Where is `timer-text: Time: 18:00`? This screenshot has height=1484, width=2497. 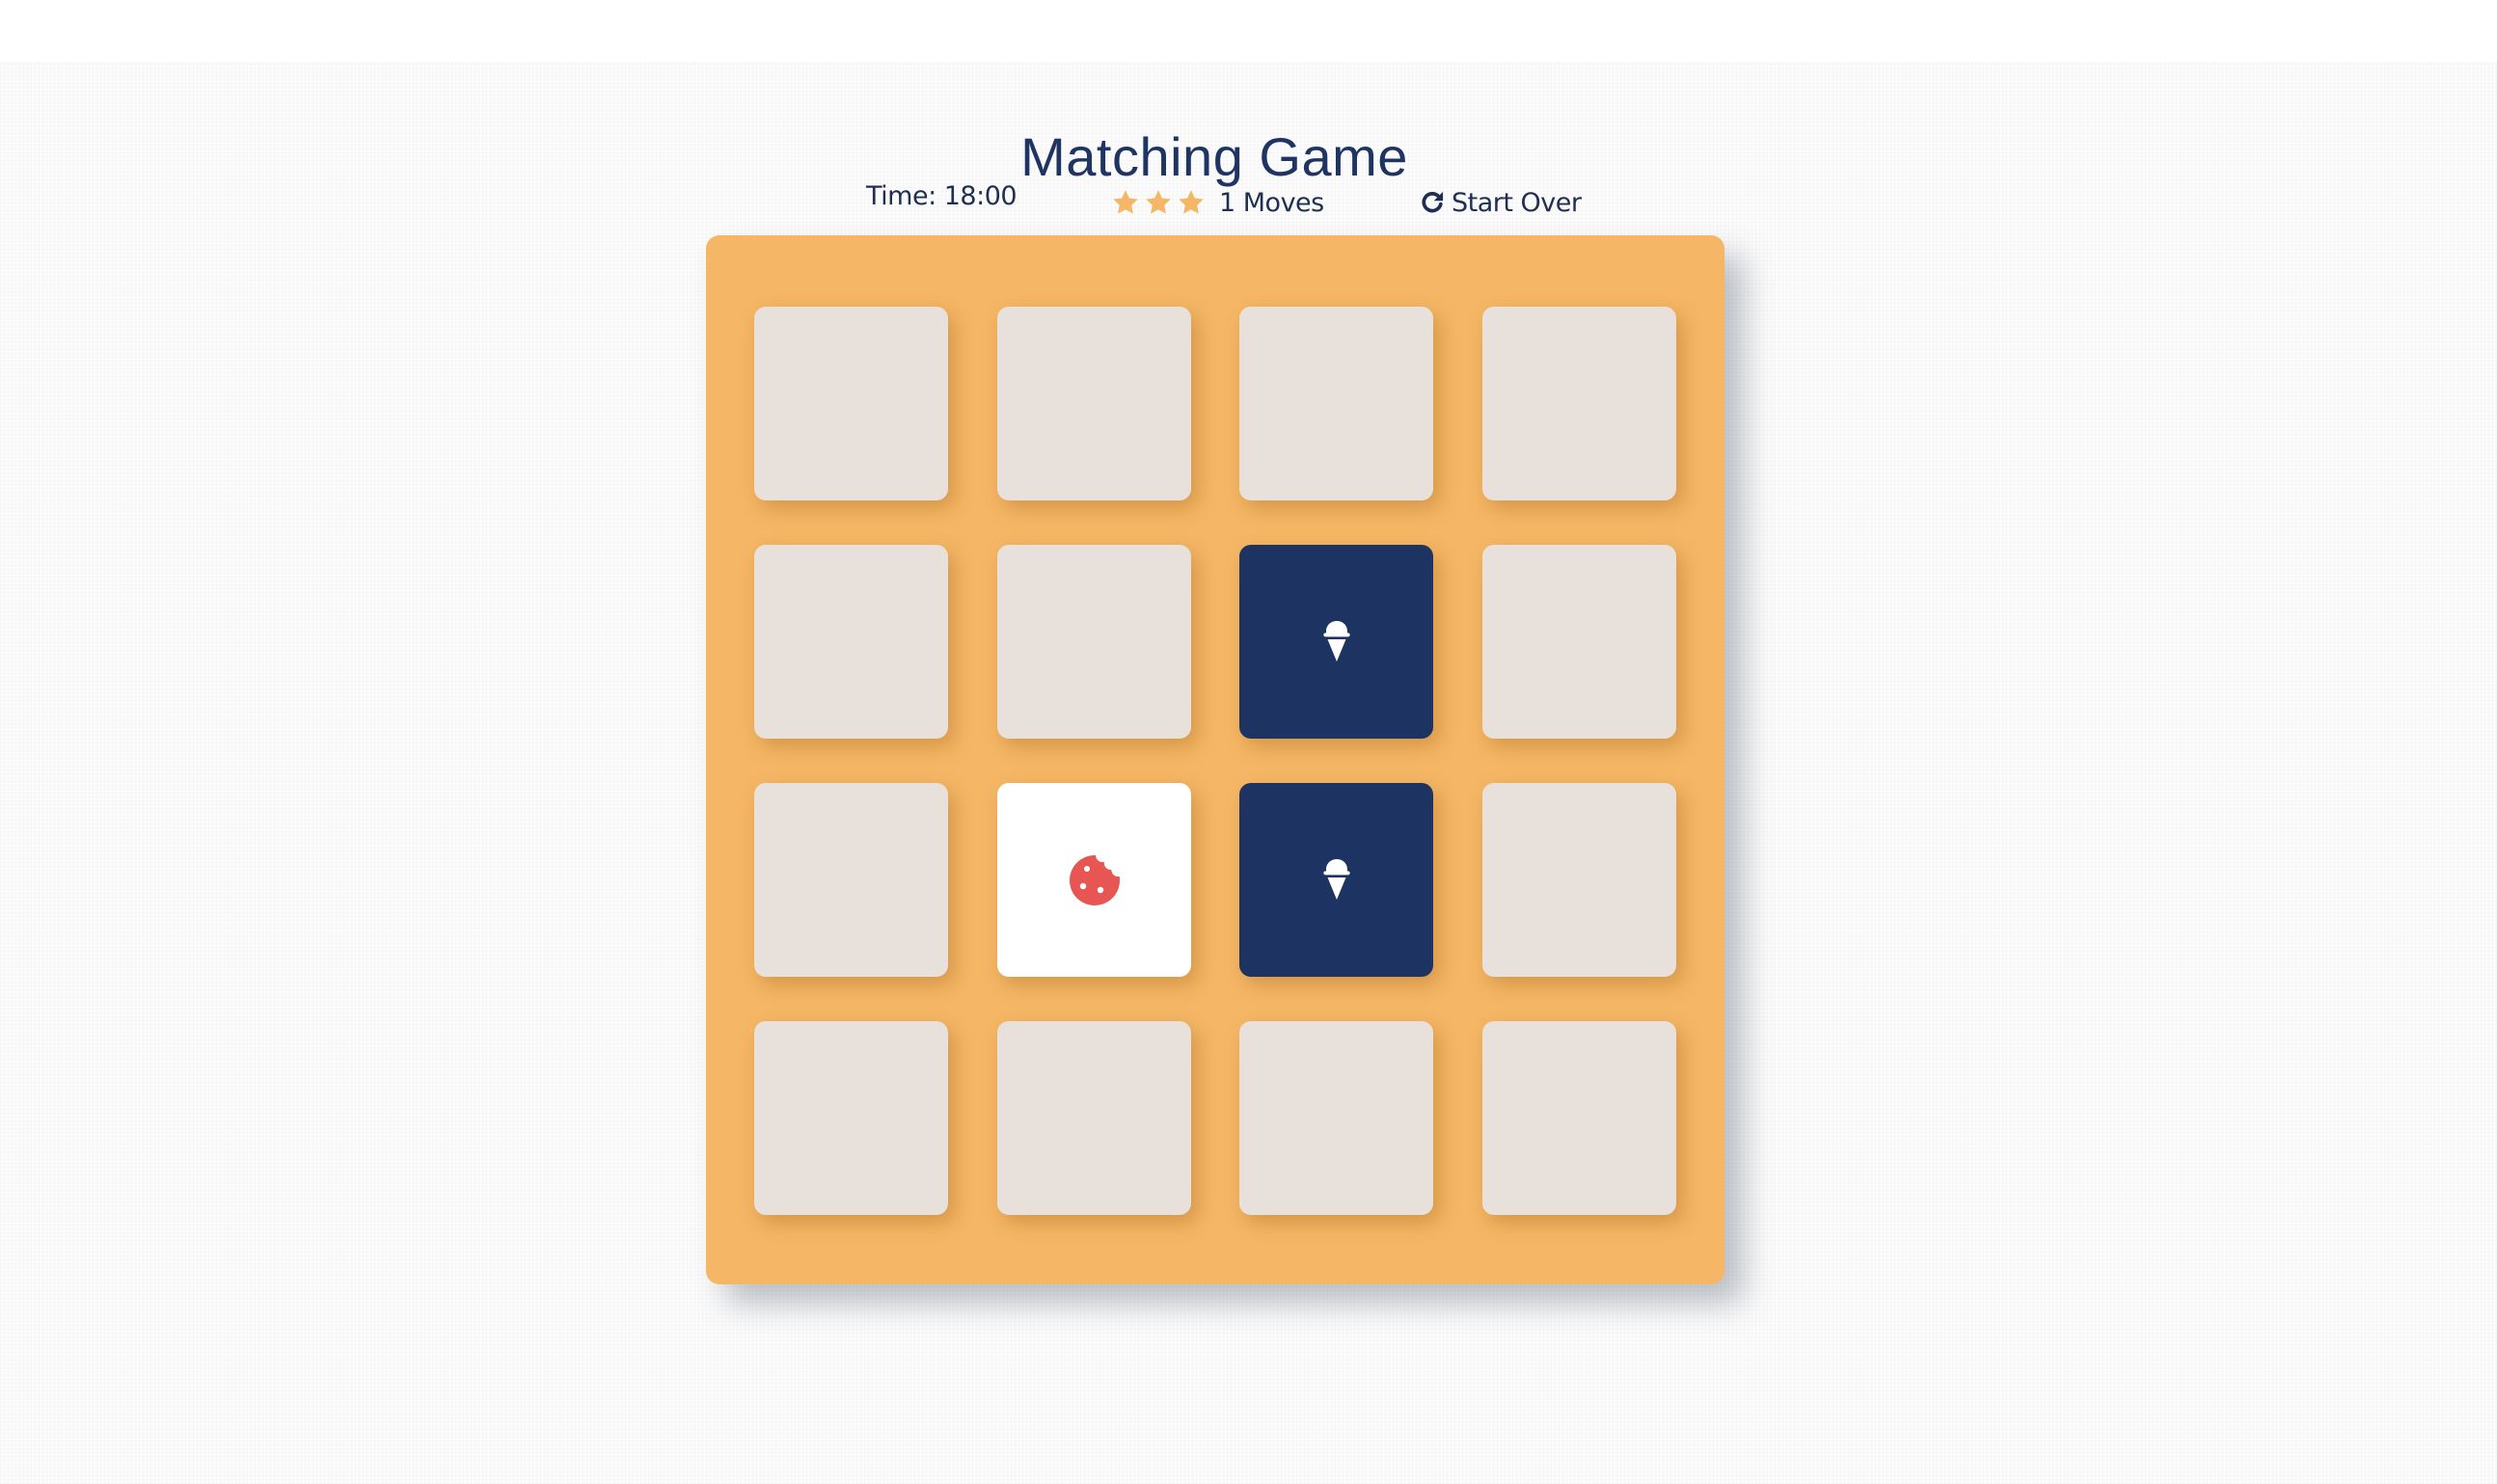 timer-text: Time: 18:00 is located at coordinates (942, 196).